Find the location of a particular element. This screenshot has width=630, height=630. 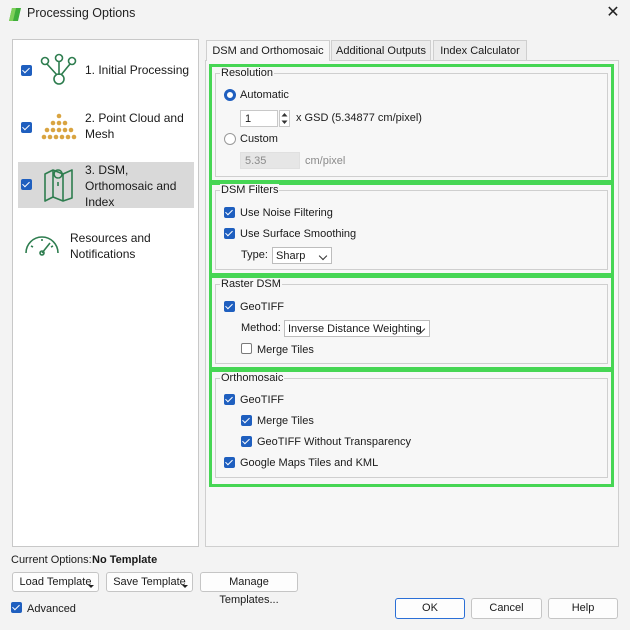

tab-dsm-orthomosaic: DSM and Orthomosaic is located at coordinates (268, 50).